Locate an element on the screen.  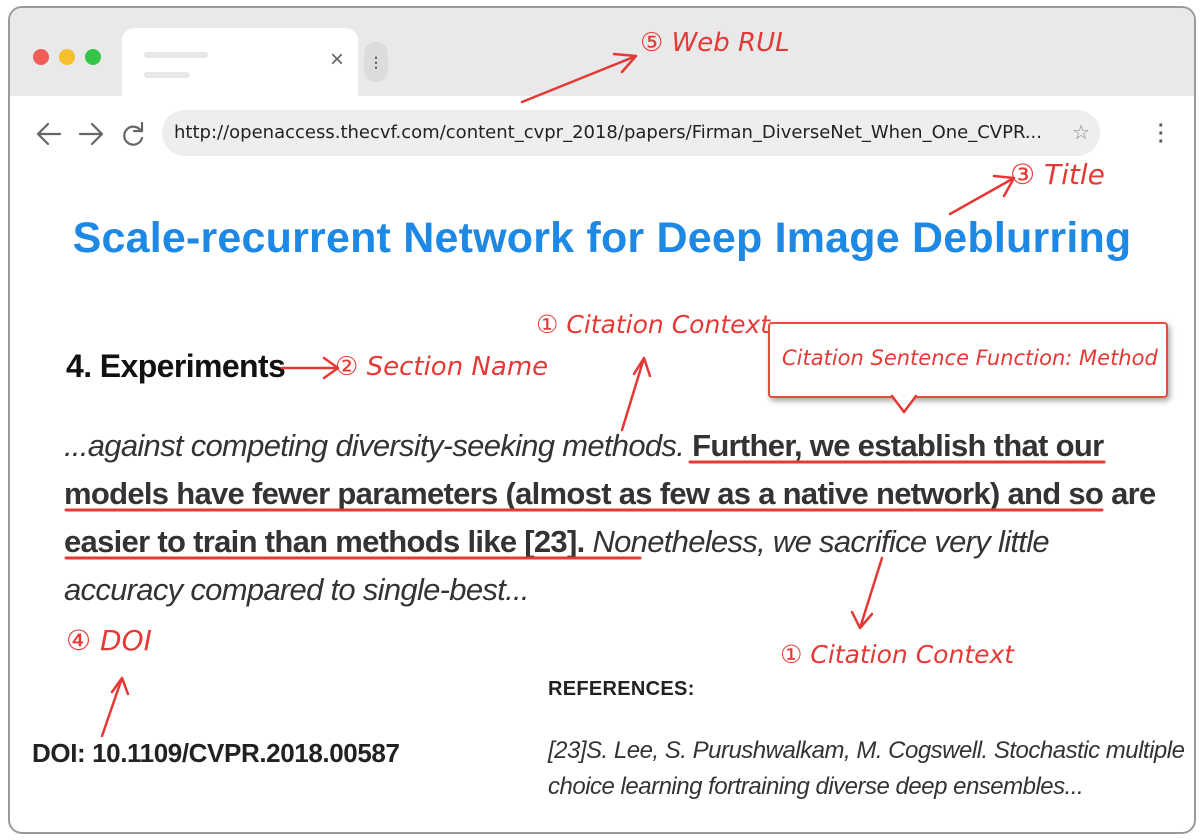
annotation-doi: ④ DOI is located at coordinates (109, 640).